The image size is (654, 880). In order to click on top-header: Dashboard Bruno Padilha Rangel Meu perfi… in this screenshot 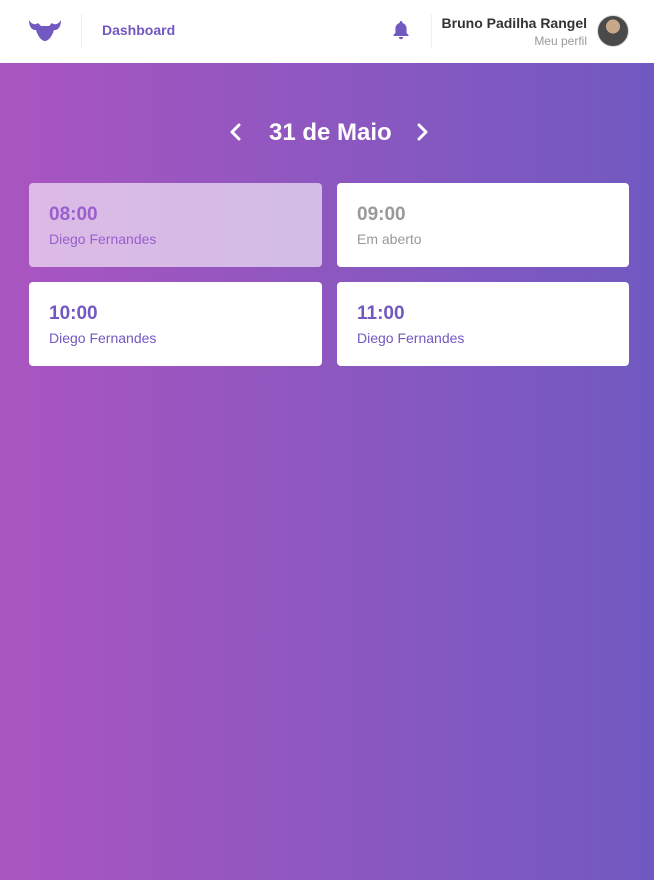, I will do `click(327, 31)`.